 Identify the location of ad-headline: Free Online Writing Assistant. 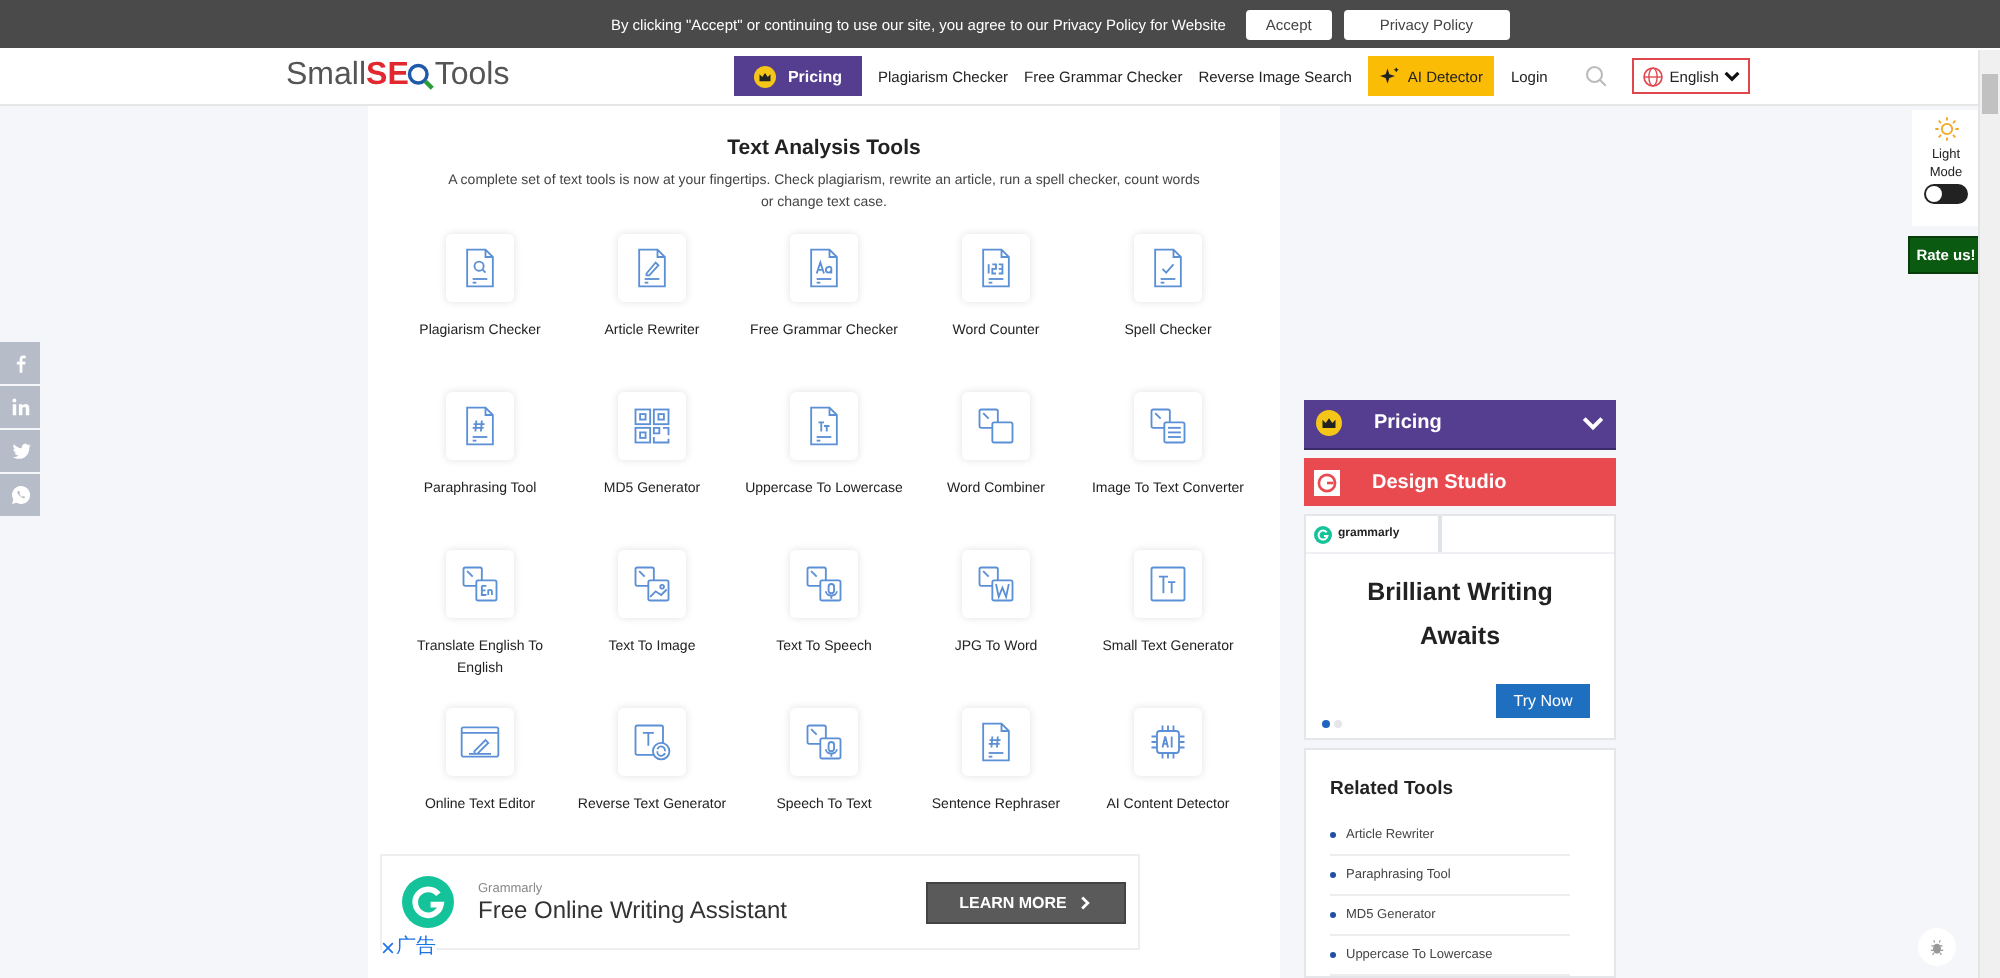
(634, 909).